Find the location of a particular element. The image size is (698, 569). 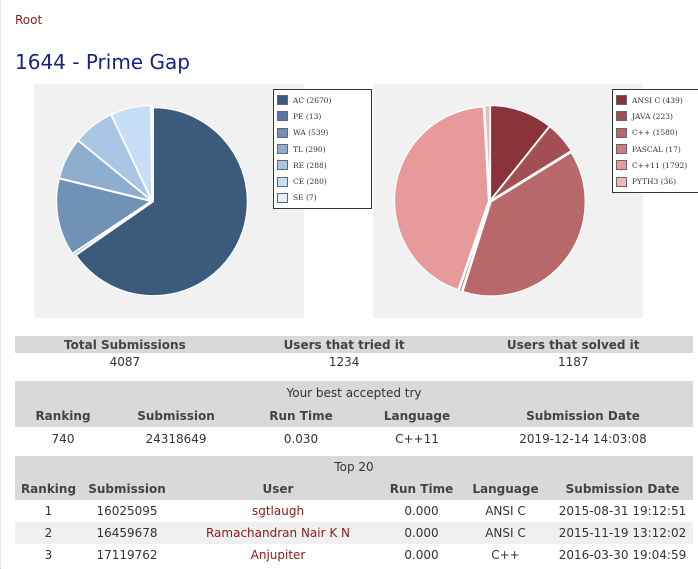

verdict-legend-item: TL (290) is located at coordinates (322, 149).